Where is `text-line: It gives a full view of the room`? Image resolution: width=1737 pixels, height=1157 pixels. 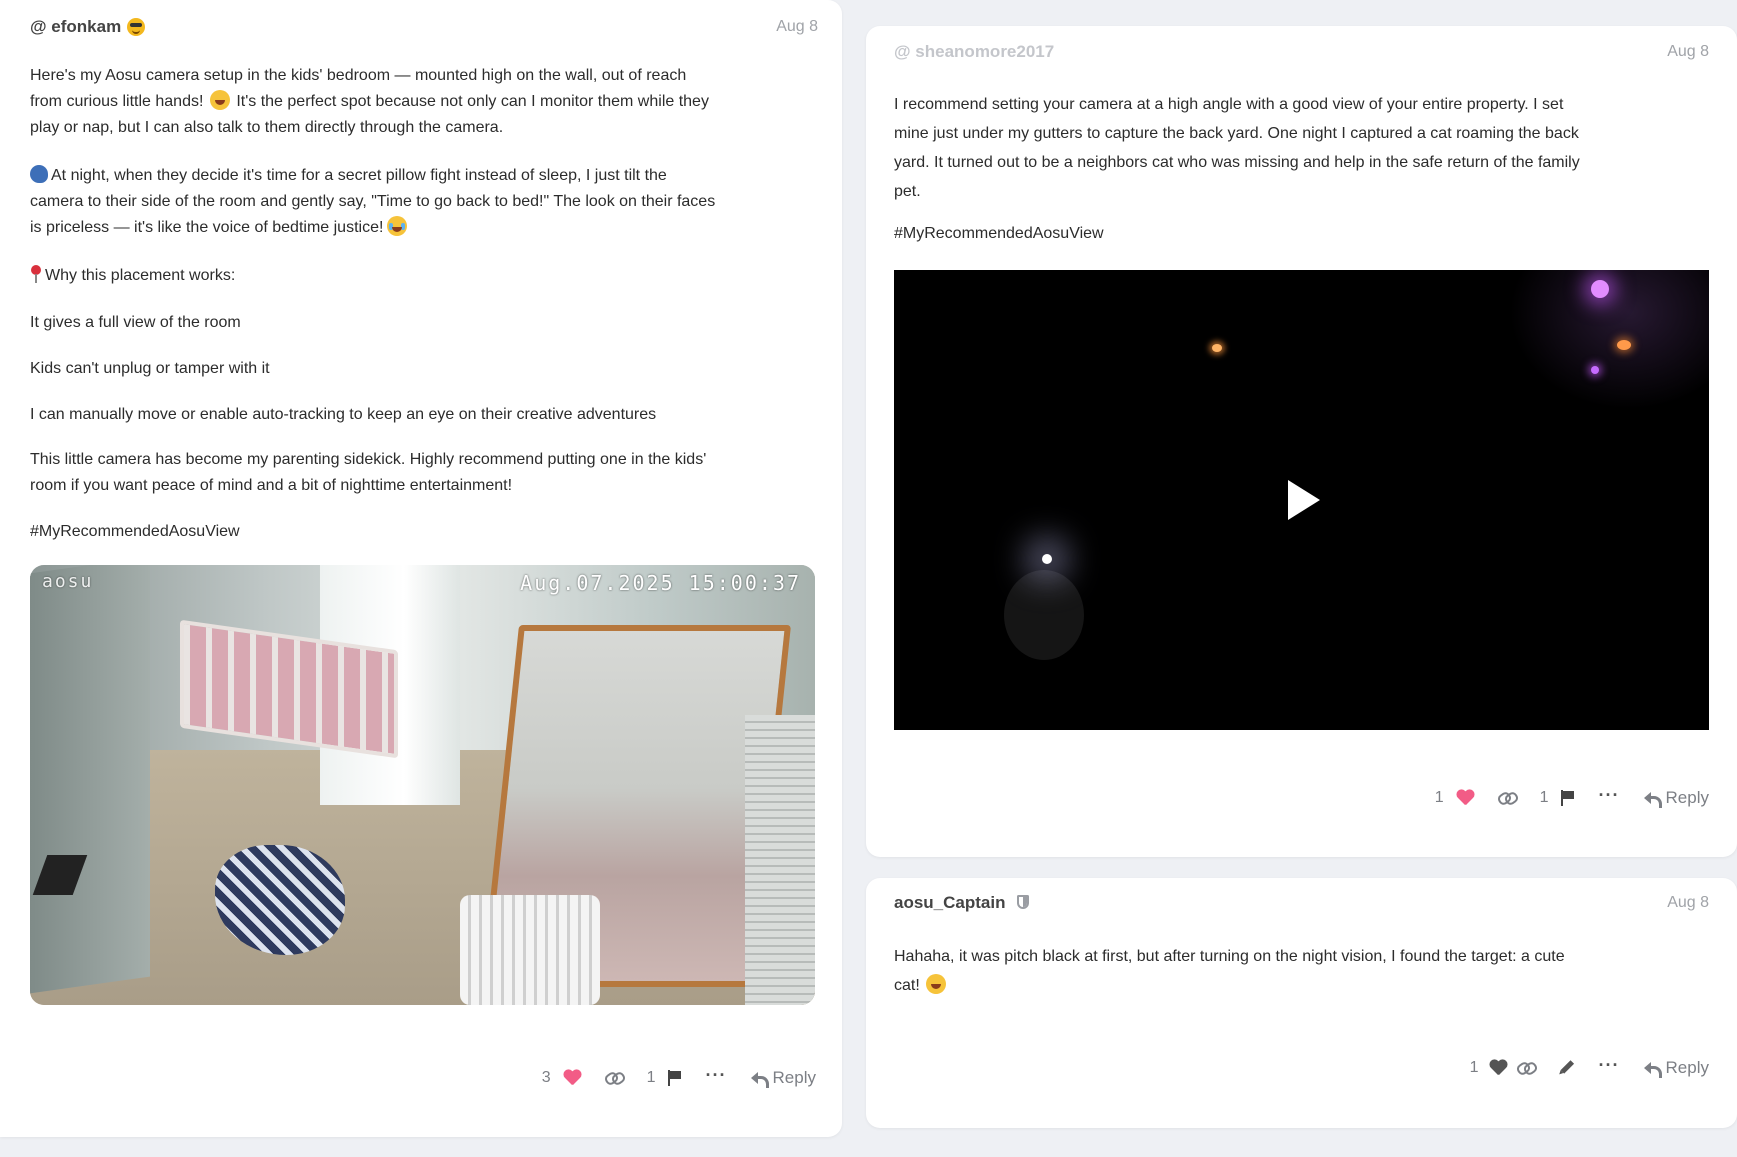
text-line: It gives a full view of the room is located at coordinates (135, 322).